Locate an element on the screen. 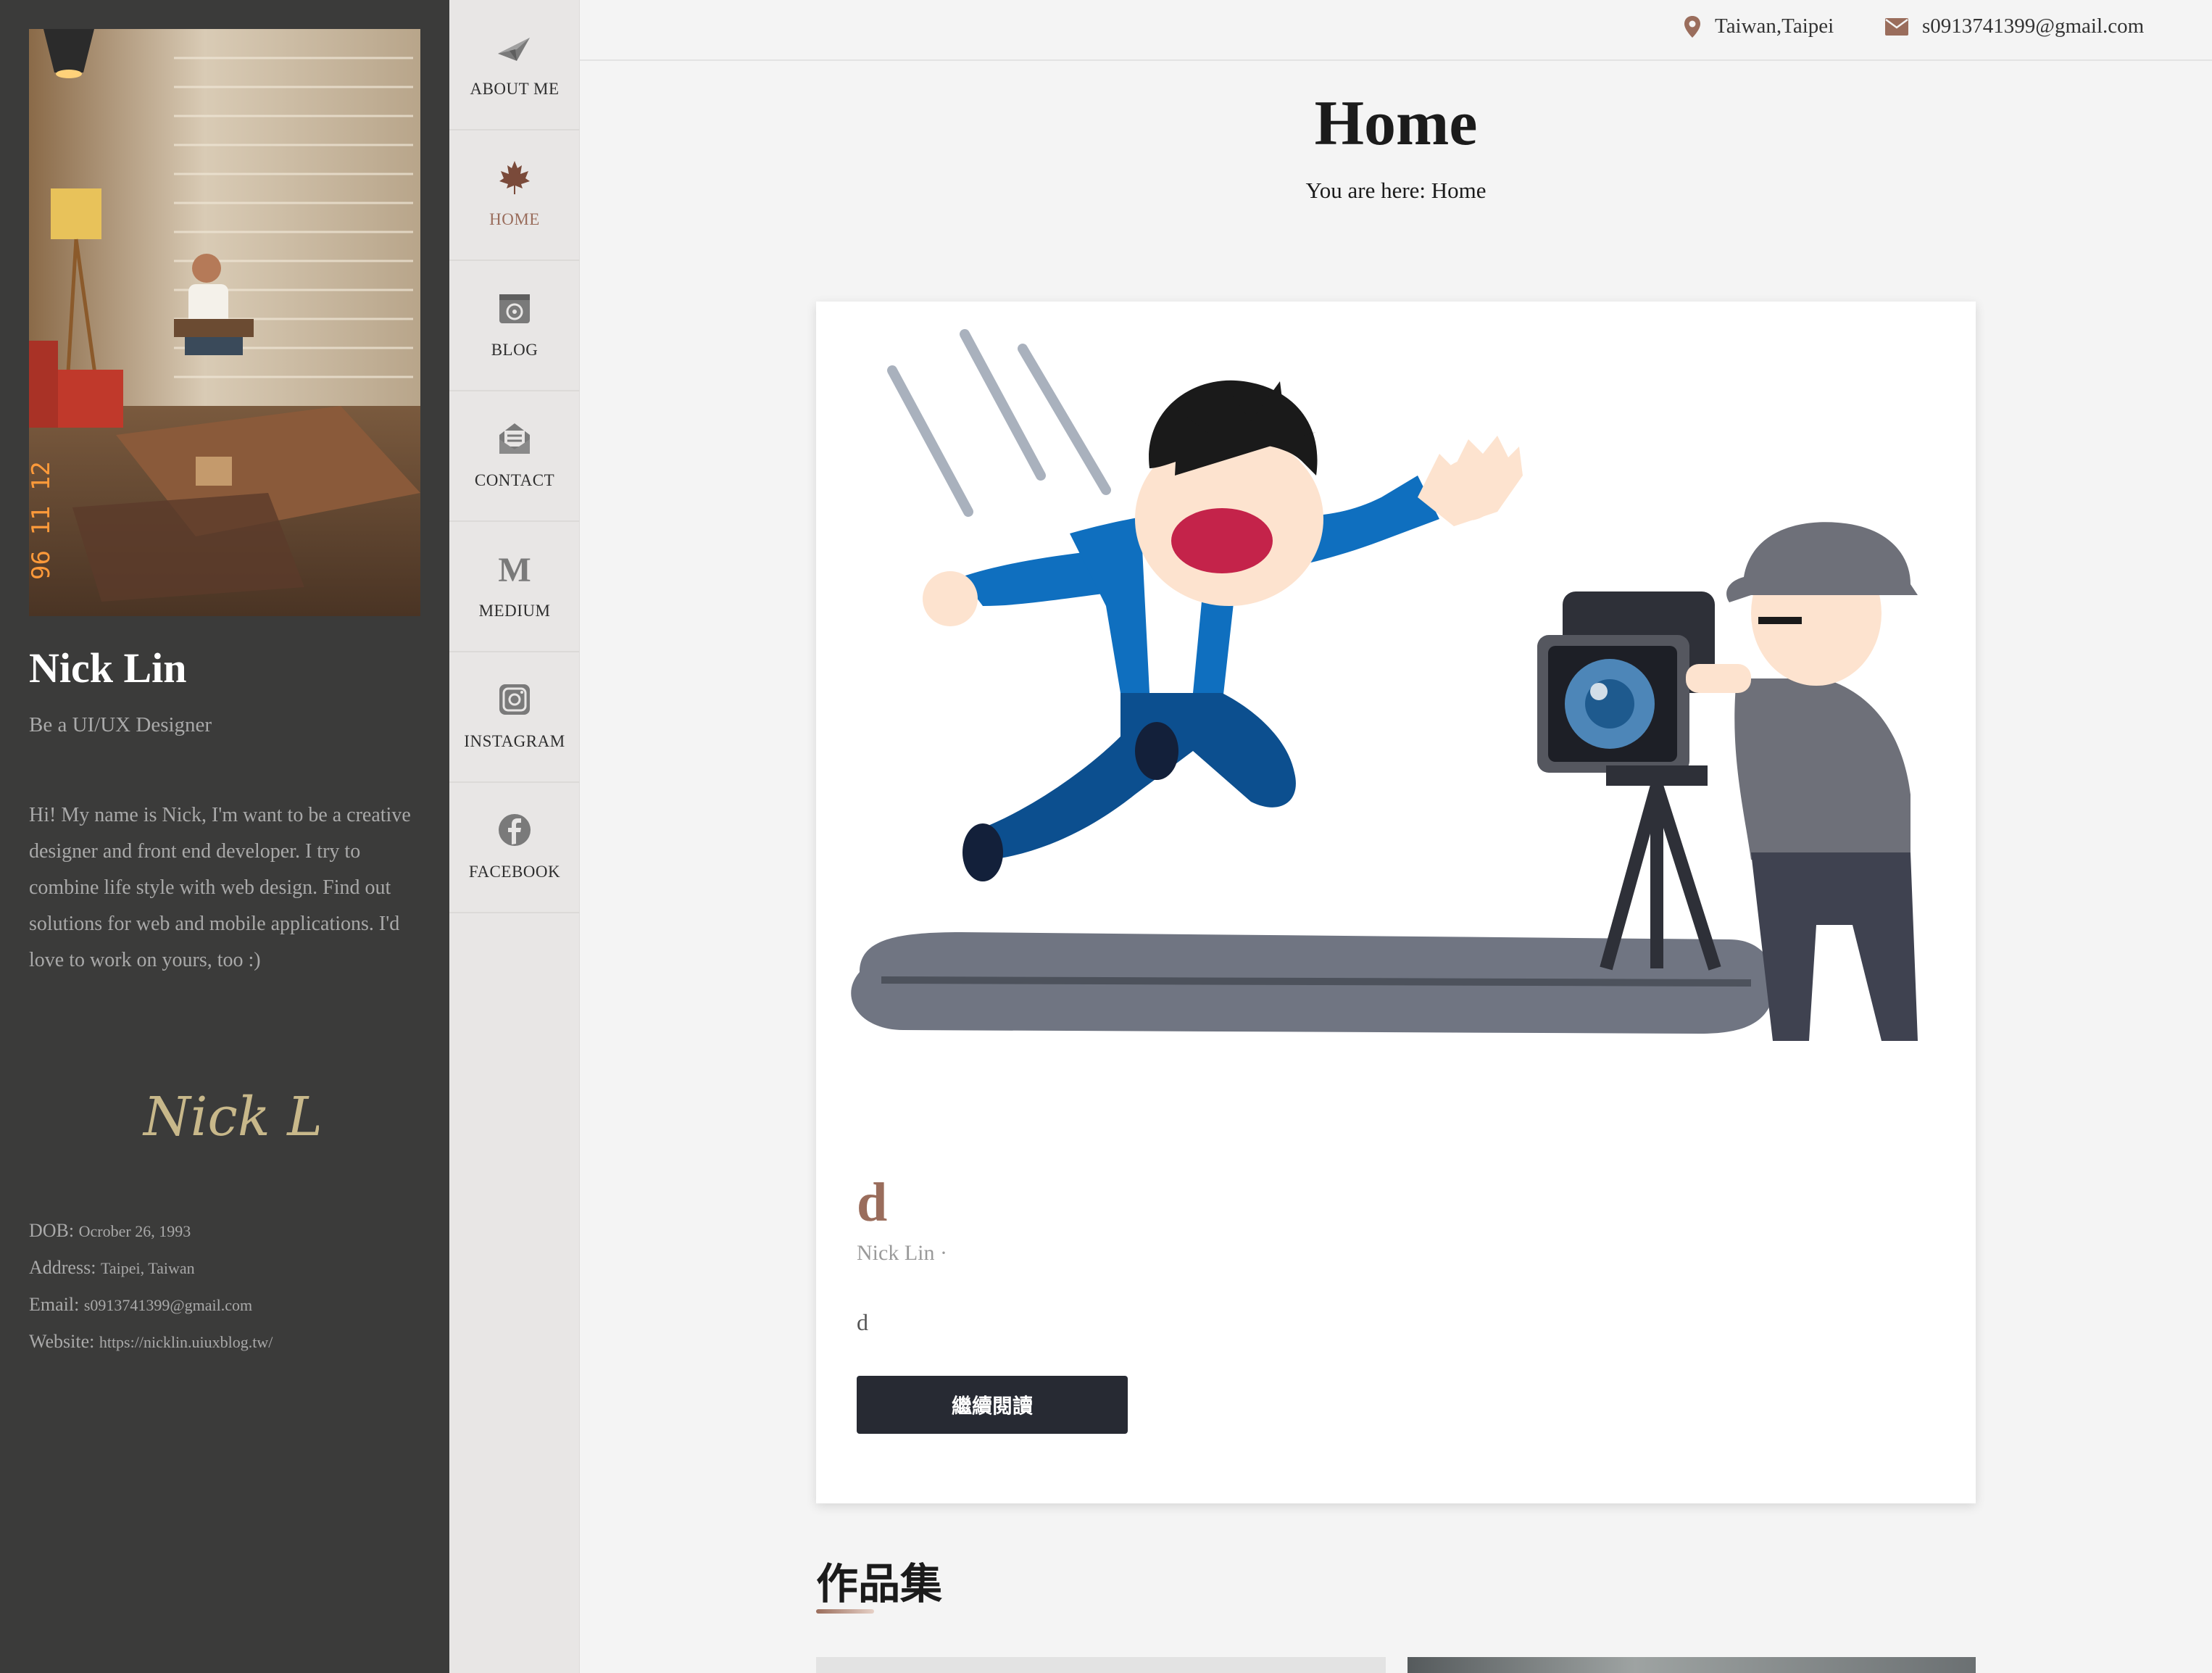 This screenshot has width=2212, height=1673. nav-item-blog: BLOG is located at coordinates (514, 326).